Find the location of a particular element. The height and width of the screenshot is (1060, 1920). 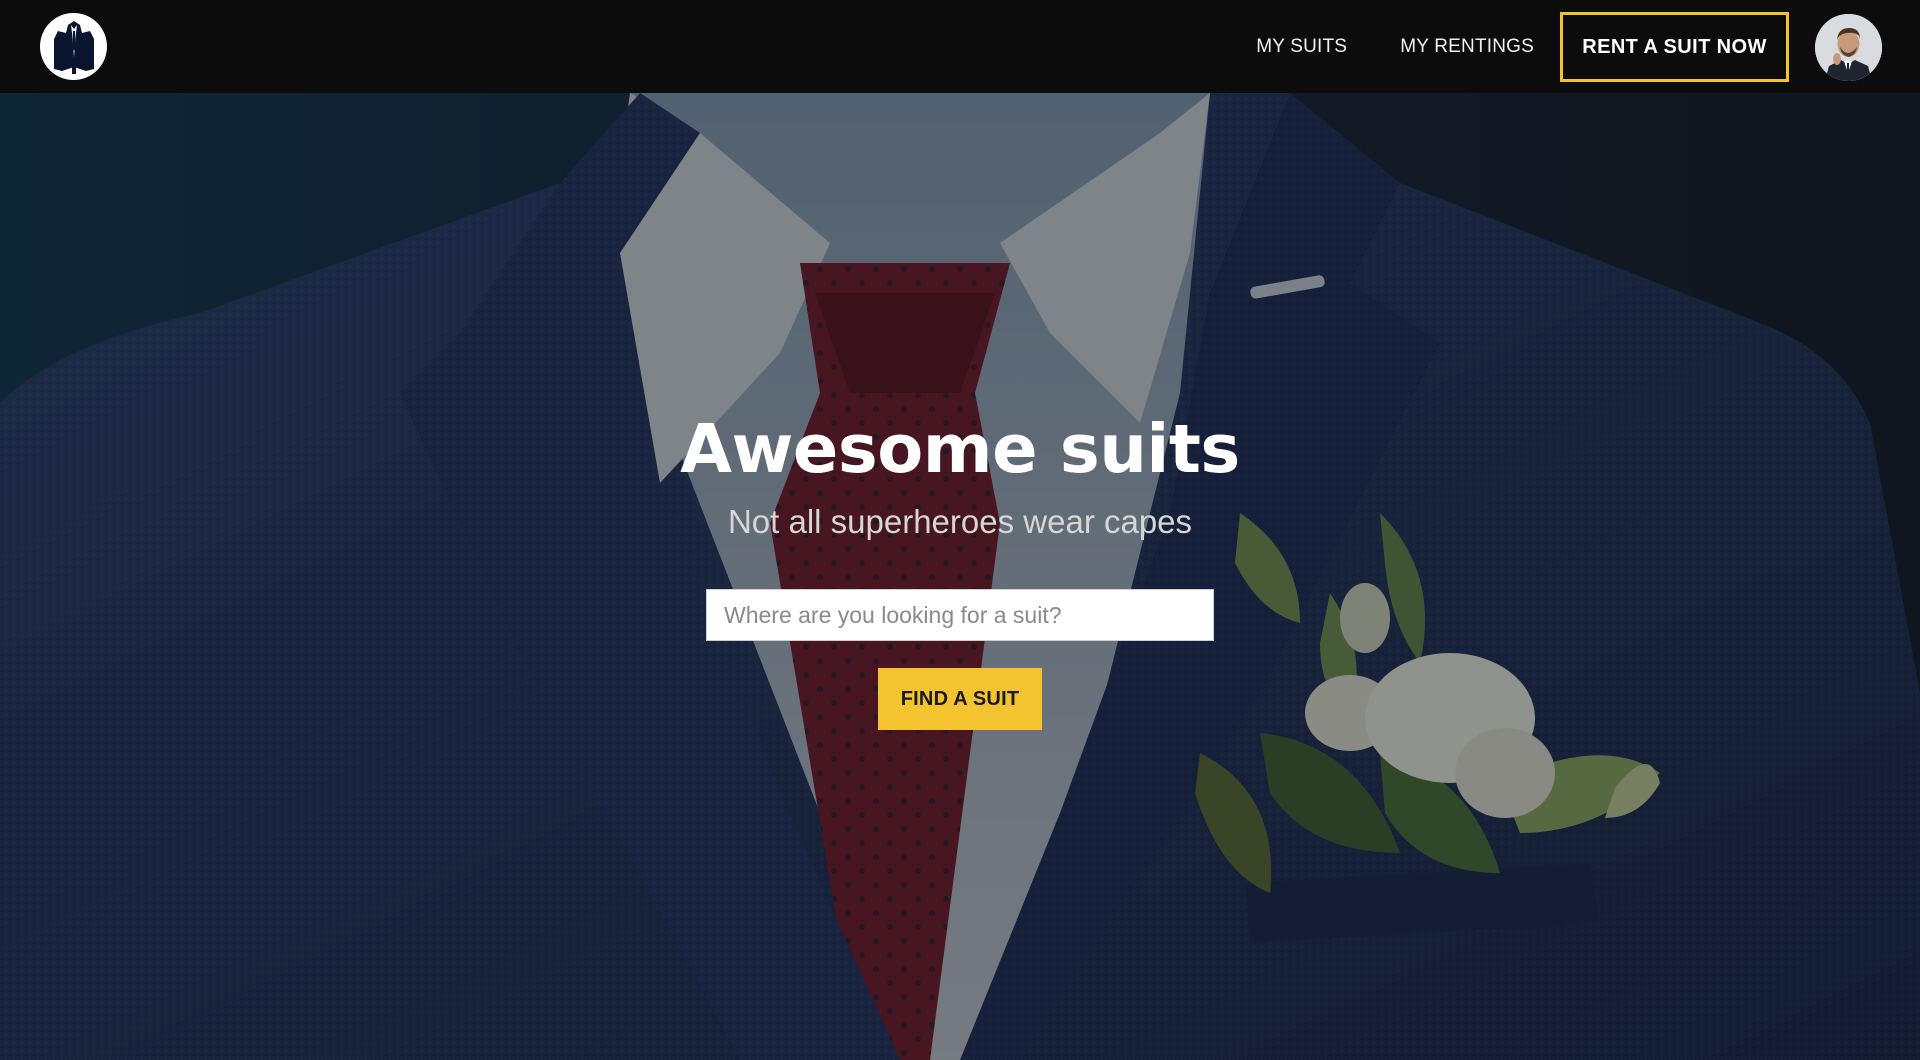

location-search-input is located at coordinates (960, 615).